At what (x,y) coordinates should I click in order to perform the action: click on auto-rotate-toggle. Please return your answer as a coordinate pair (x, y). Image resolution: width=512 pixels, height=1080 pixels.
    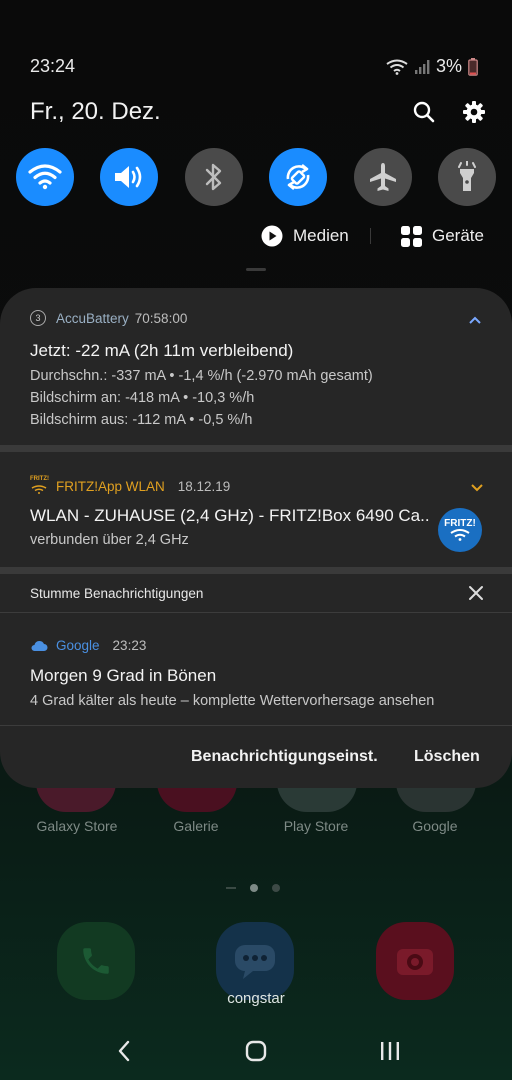
    Looking at the image, I should click on (298, 177).